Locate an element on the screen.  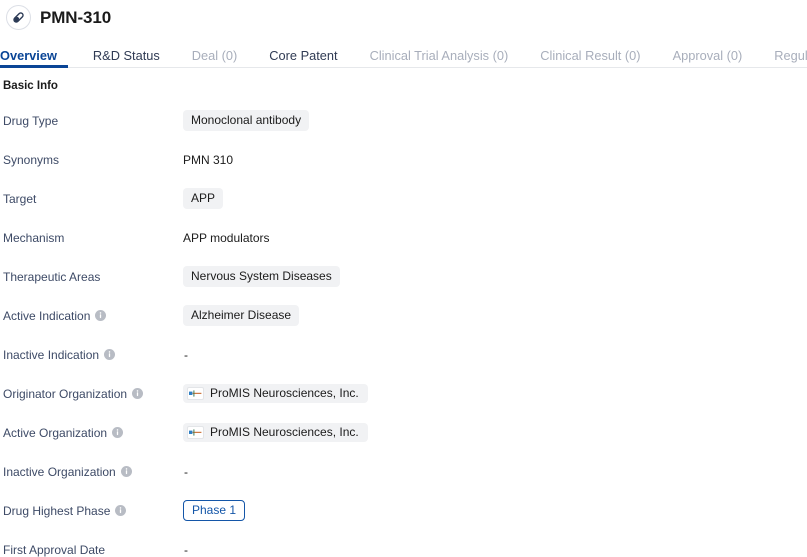
field-label: Inactive Indication is located at coordinates (51, 354).